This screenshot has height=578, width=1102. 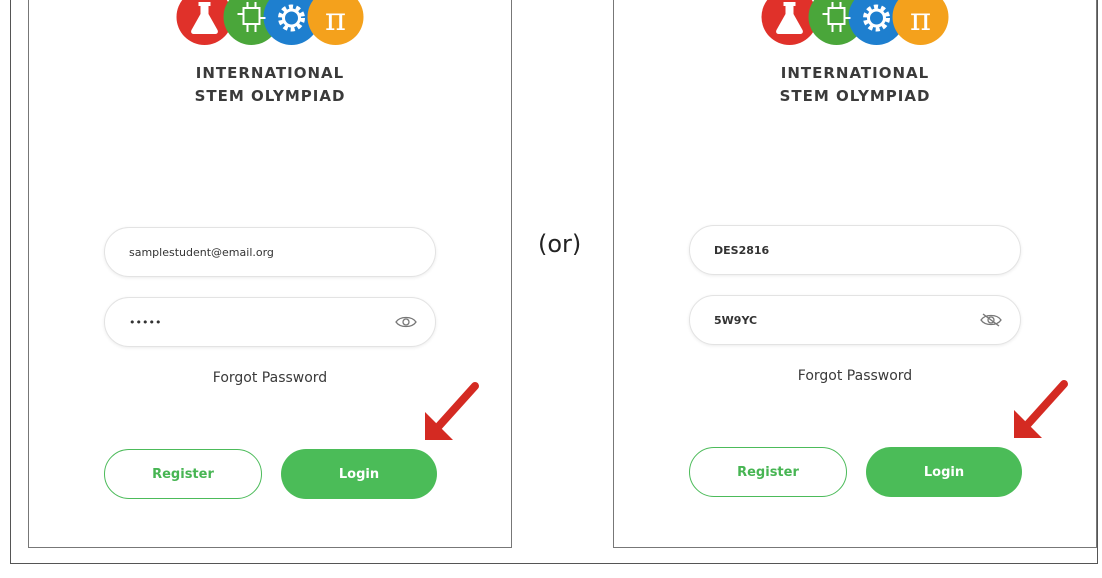 What do you see at coordinates (736, 320) in the screenshot?
I see `password-value: 5W9YC` at bounding box center [736, 320].